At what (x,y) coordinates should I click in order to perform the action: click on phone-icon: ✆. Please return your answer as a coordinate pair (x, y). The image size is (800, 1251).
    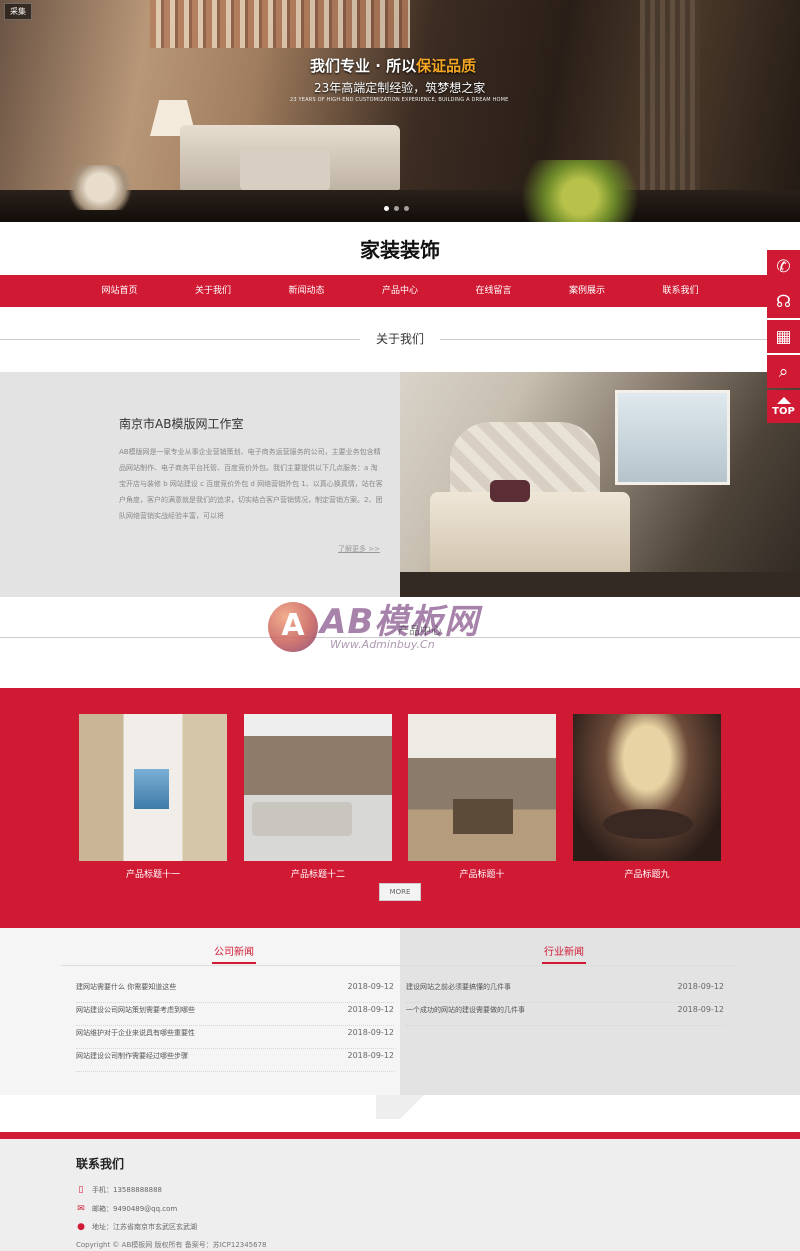
    Looking at the image, I should click on (783, 266).